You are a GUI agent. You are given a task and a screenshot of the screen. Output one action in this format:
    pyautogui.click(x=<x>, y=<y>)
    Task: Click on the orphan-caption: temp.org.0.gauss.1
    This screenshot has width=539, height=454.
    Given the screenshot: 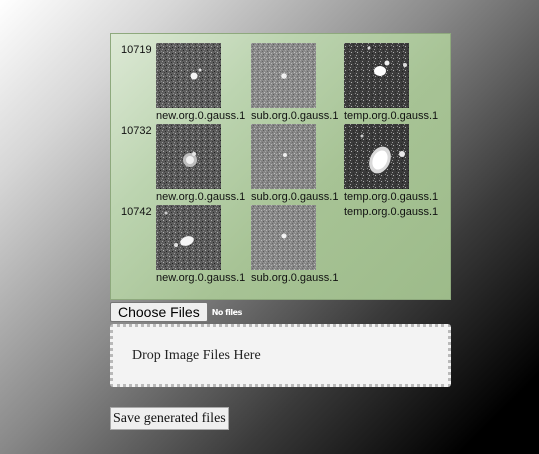 What is the action you would take?
    pyautogui.click(x=391, y=212)
    